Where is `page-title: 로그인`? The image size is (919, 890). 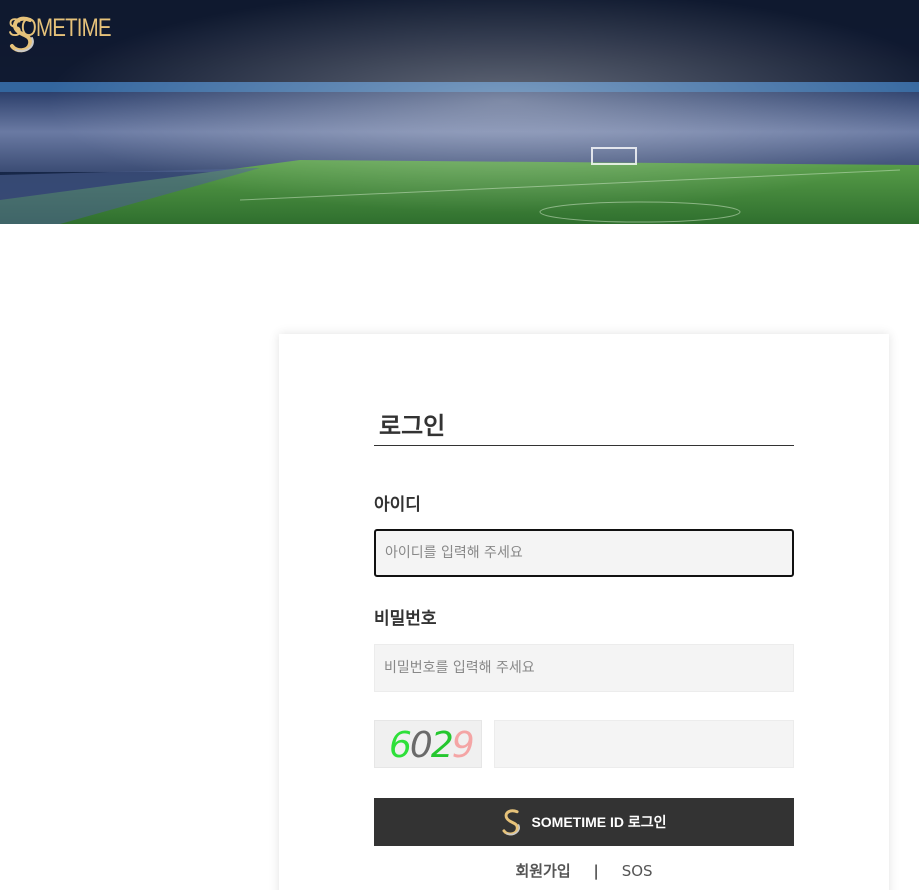 page-title: 로그인 is located at coordinates (412, 426).